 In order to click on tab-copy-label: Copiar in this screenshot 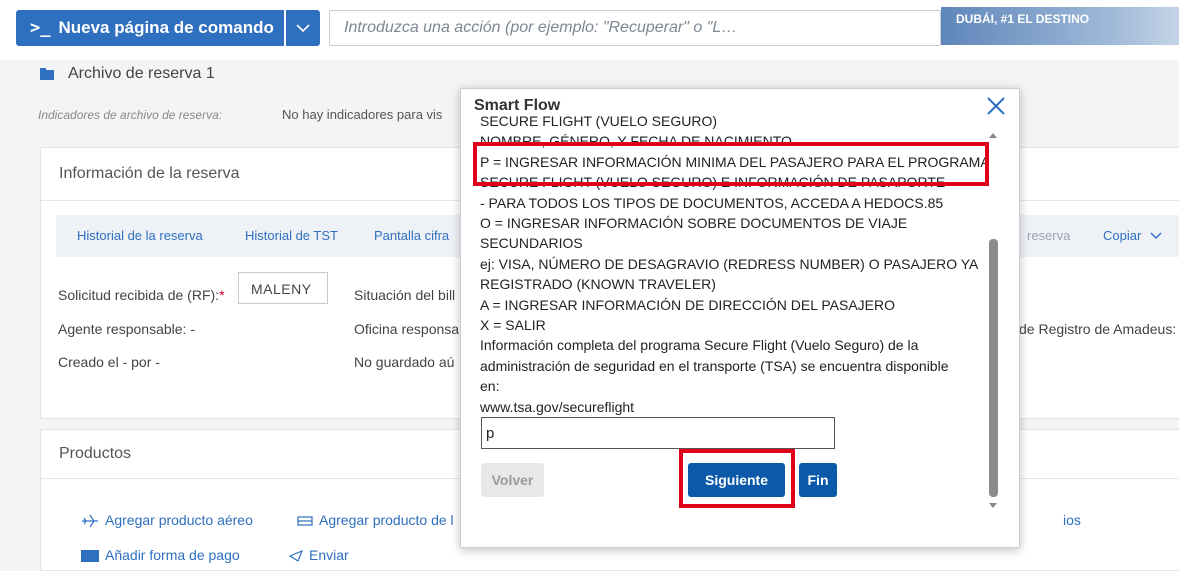, I will do `click(1122, 235)`.